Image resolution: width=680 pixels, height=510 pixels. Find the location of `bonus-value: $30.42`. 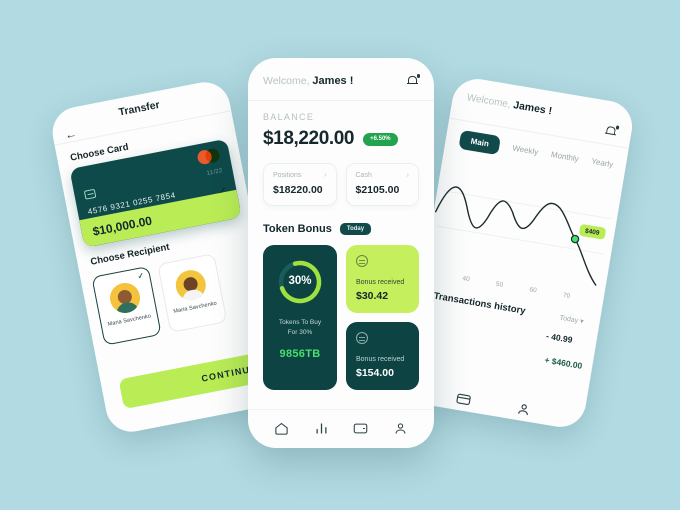

bonus-value: $30.42 is located at coordinates (372, 296).